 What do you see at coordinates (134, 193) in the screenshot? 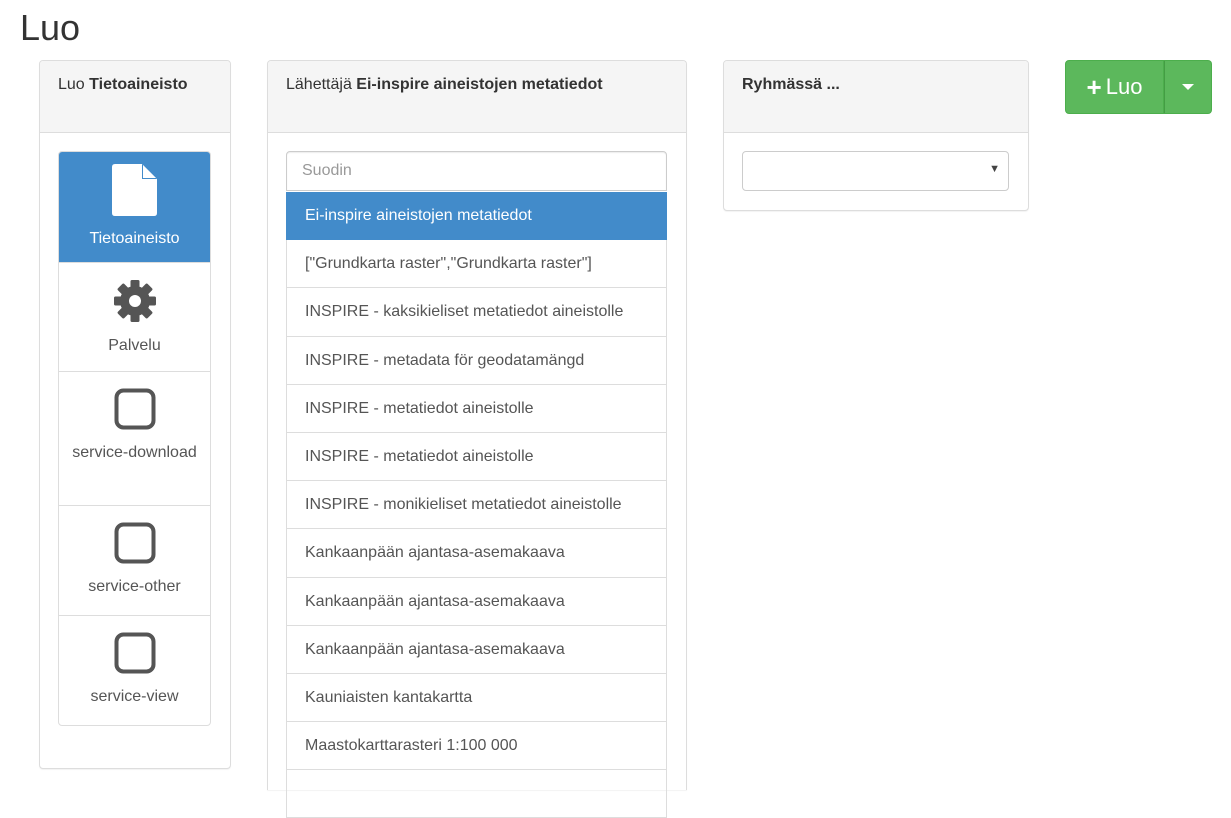
I see `file-icon` at bounding box center [134, 193].